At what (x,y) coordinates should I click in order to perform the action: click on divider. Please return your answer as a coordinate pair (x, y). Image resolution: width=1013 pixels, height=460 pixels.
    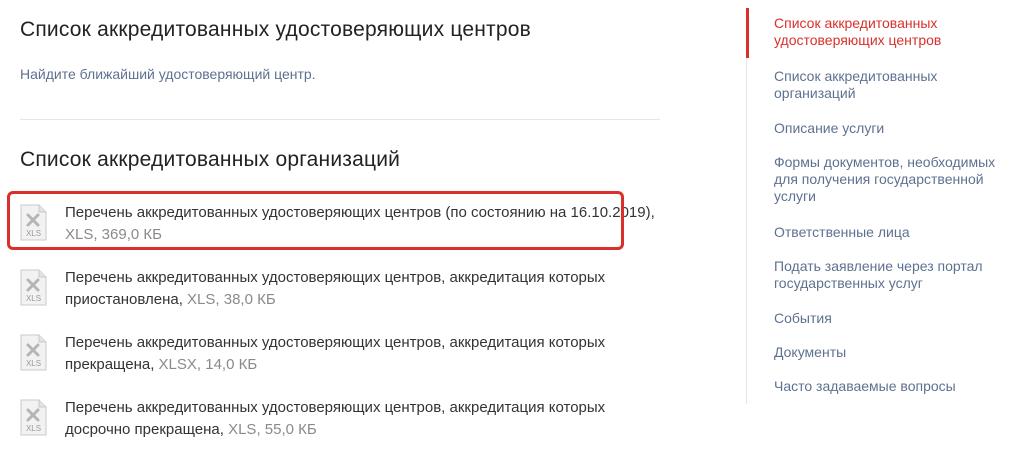
    Looking at the image, I should click on (340, 119).